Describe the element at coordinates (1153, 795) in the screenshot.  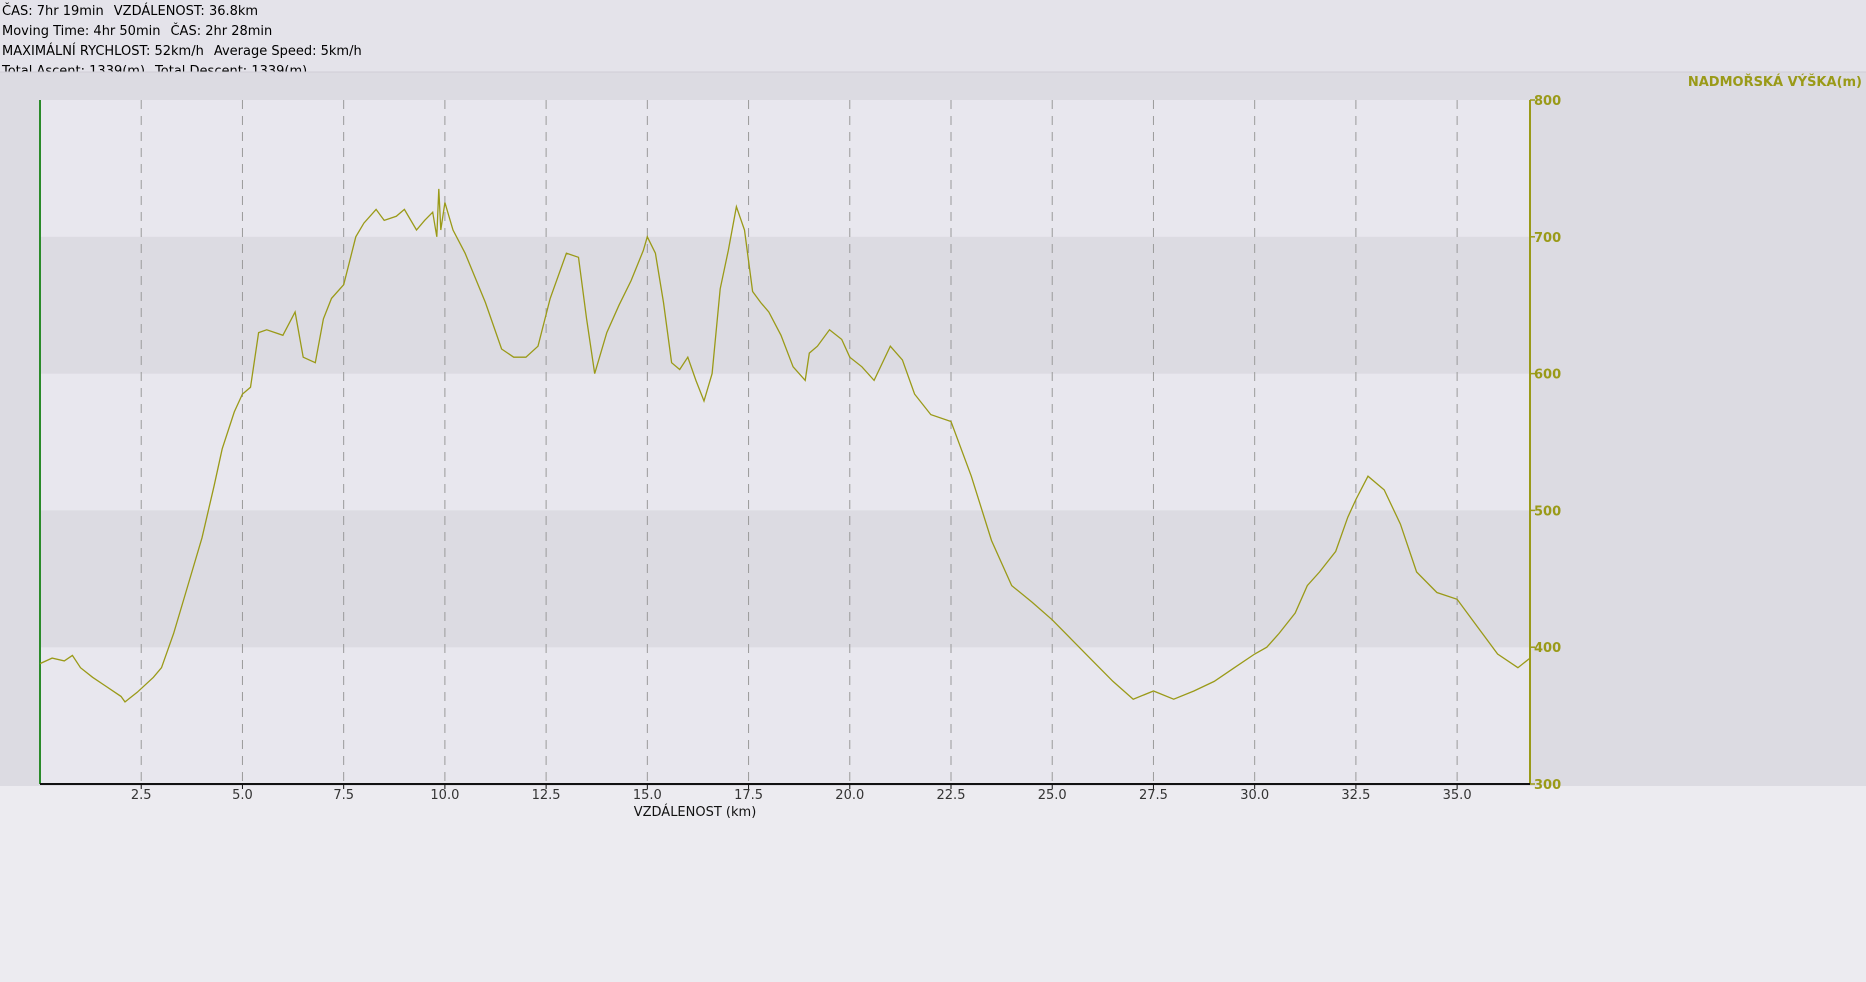
I see `x-tick-label: 27.5` at that location.